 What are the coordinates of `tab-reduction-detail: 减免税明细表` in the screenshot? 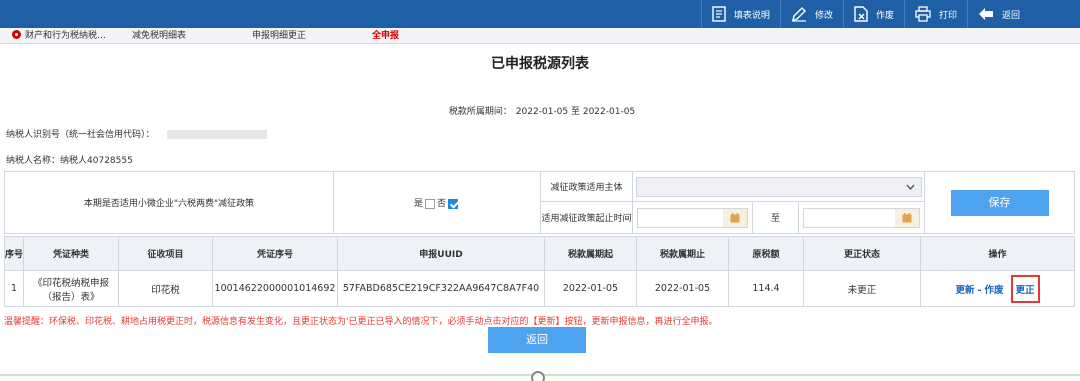 It's located at (159, 36).